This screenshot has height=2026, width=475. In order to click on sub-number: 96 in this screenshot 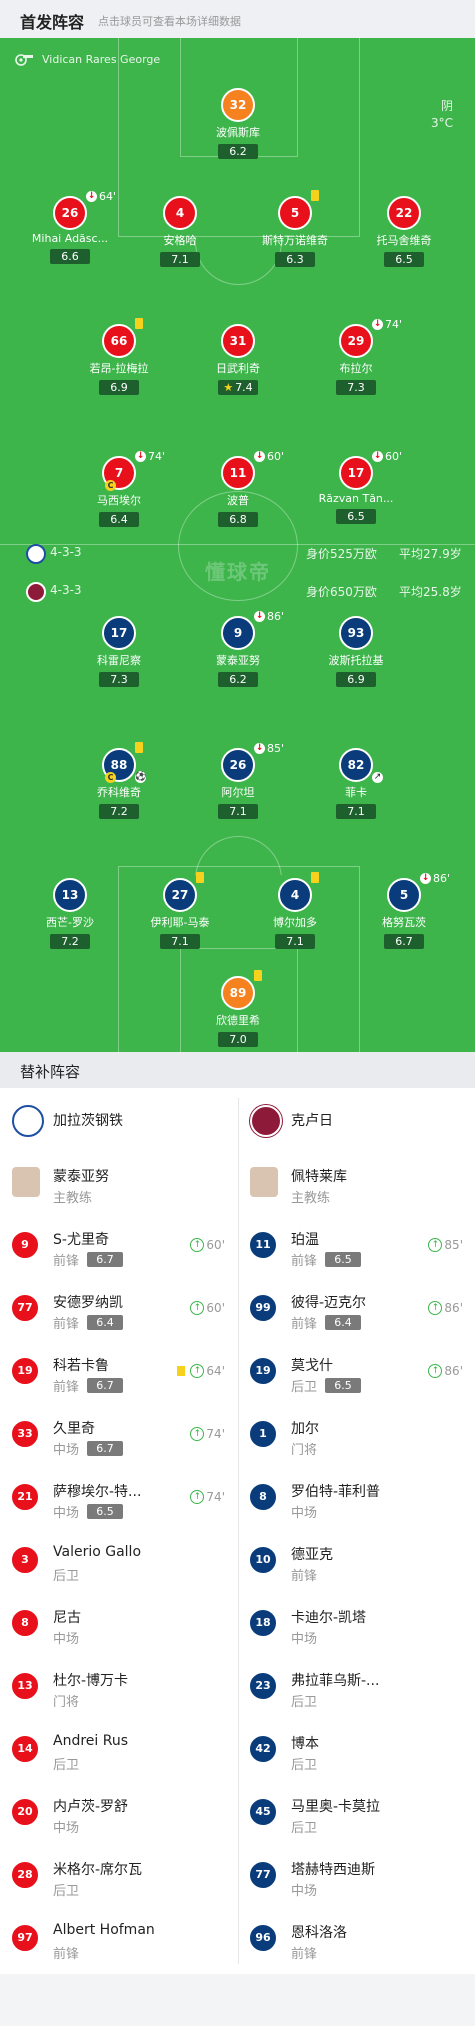, I will do `click(263, 1938)`.